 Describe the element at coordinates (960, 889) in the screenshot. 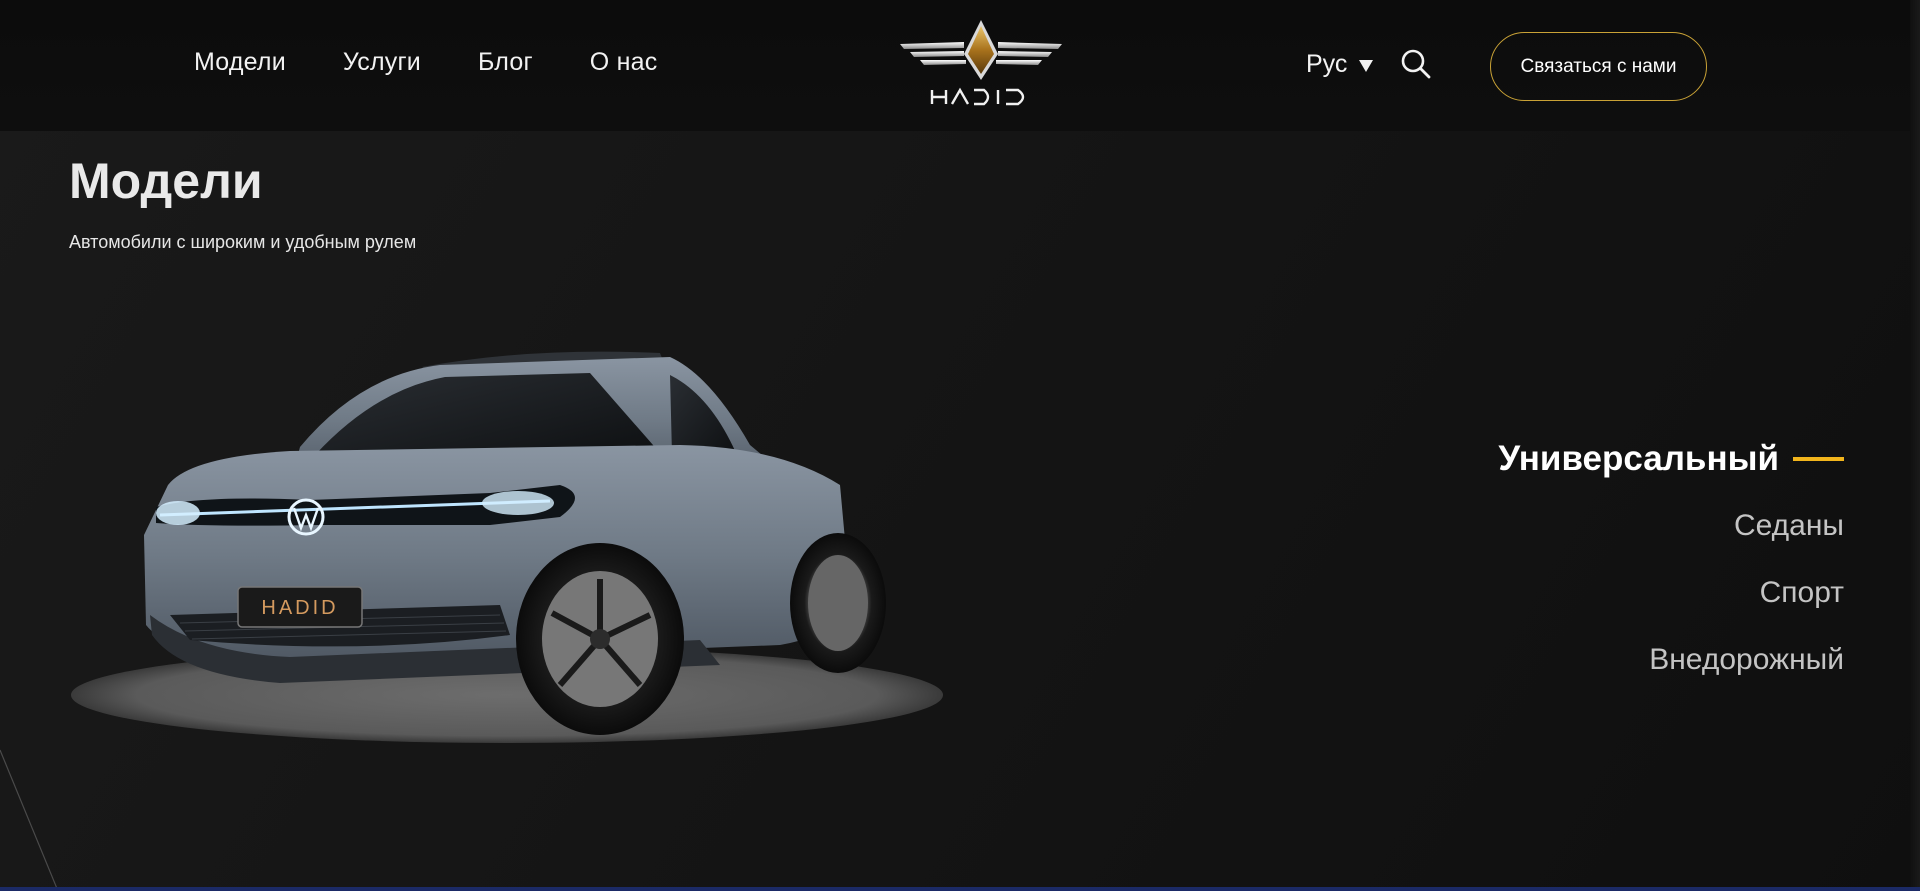

I see `bottom-accent-bar` at that location.